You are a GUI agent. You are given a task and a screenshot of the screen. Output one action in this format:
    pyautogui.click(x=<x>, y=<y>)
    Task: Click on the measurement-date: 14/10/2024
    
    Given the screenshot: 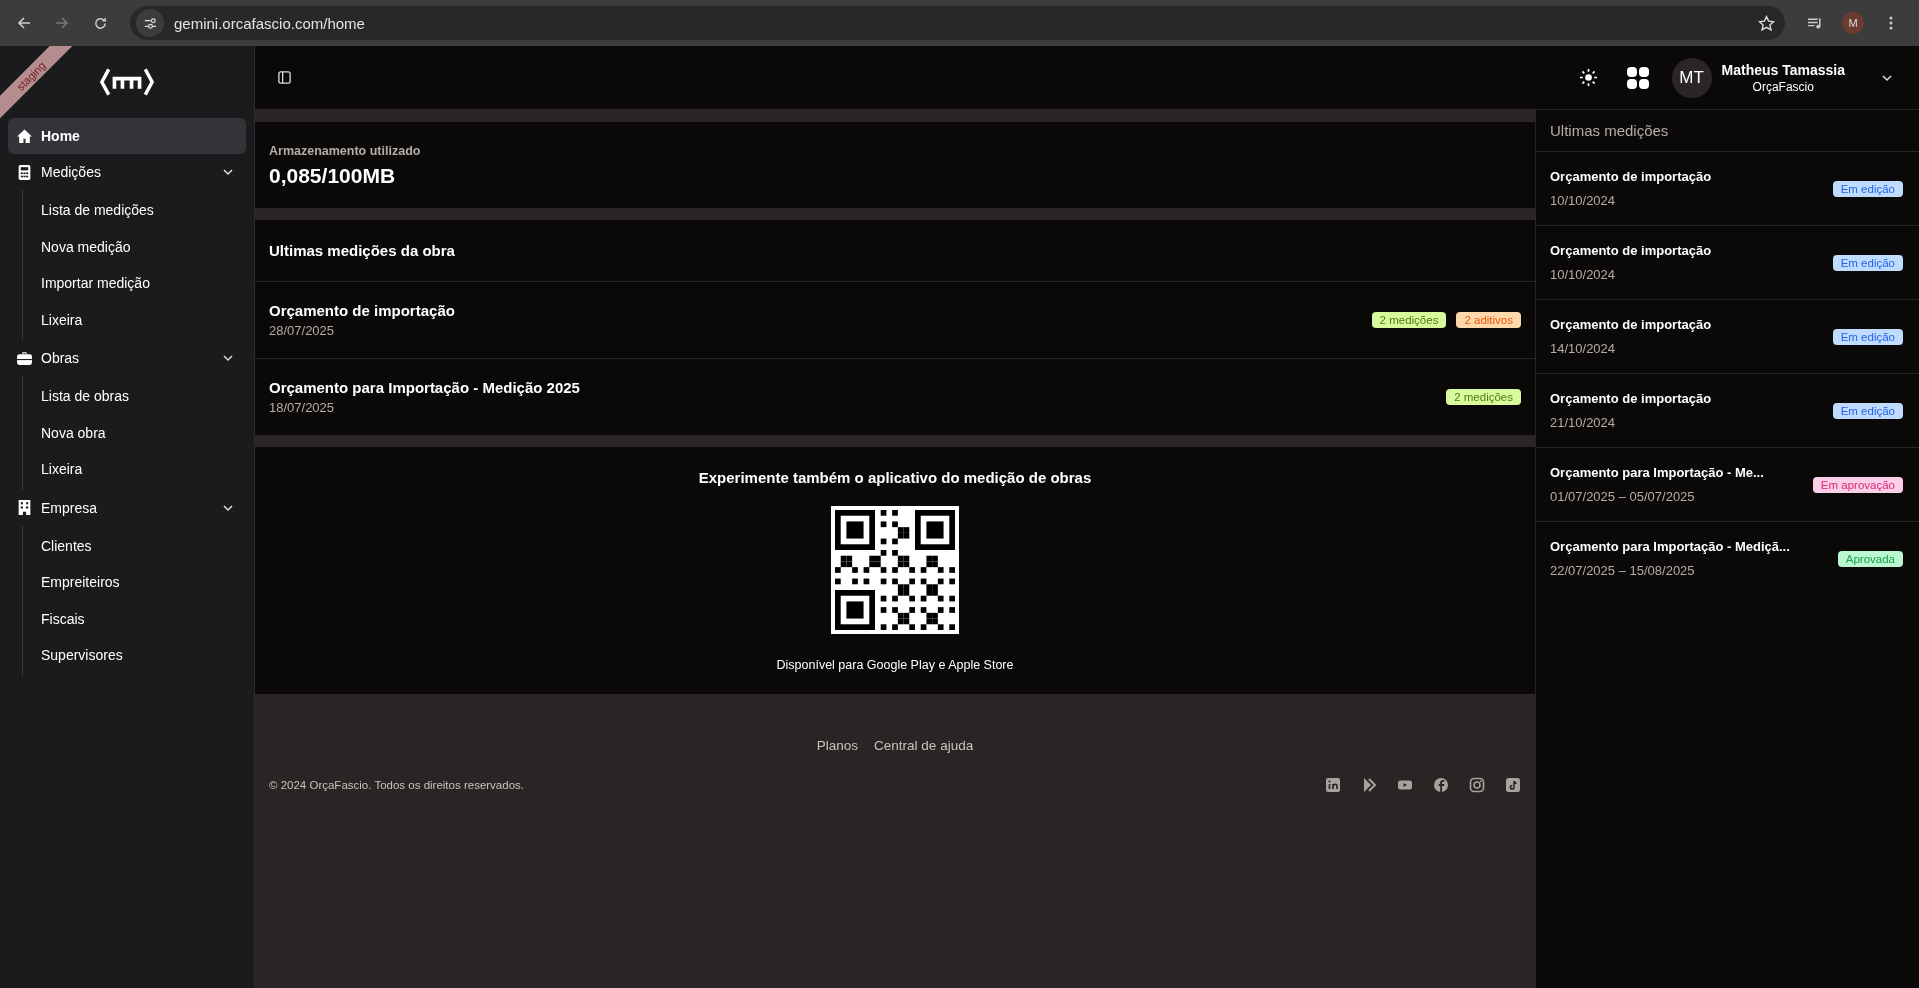 What is the action you would take?
    pyautogui.click(x=1583, y=348)
    